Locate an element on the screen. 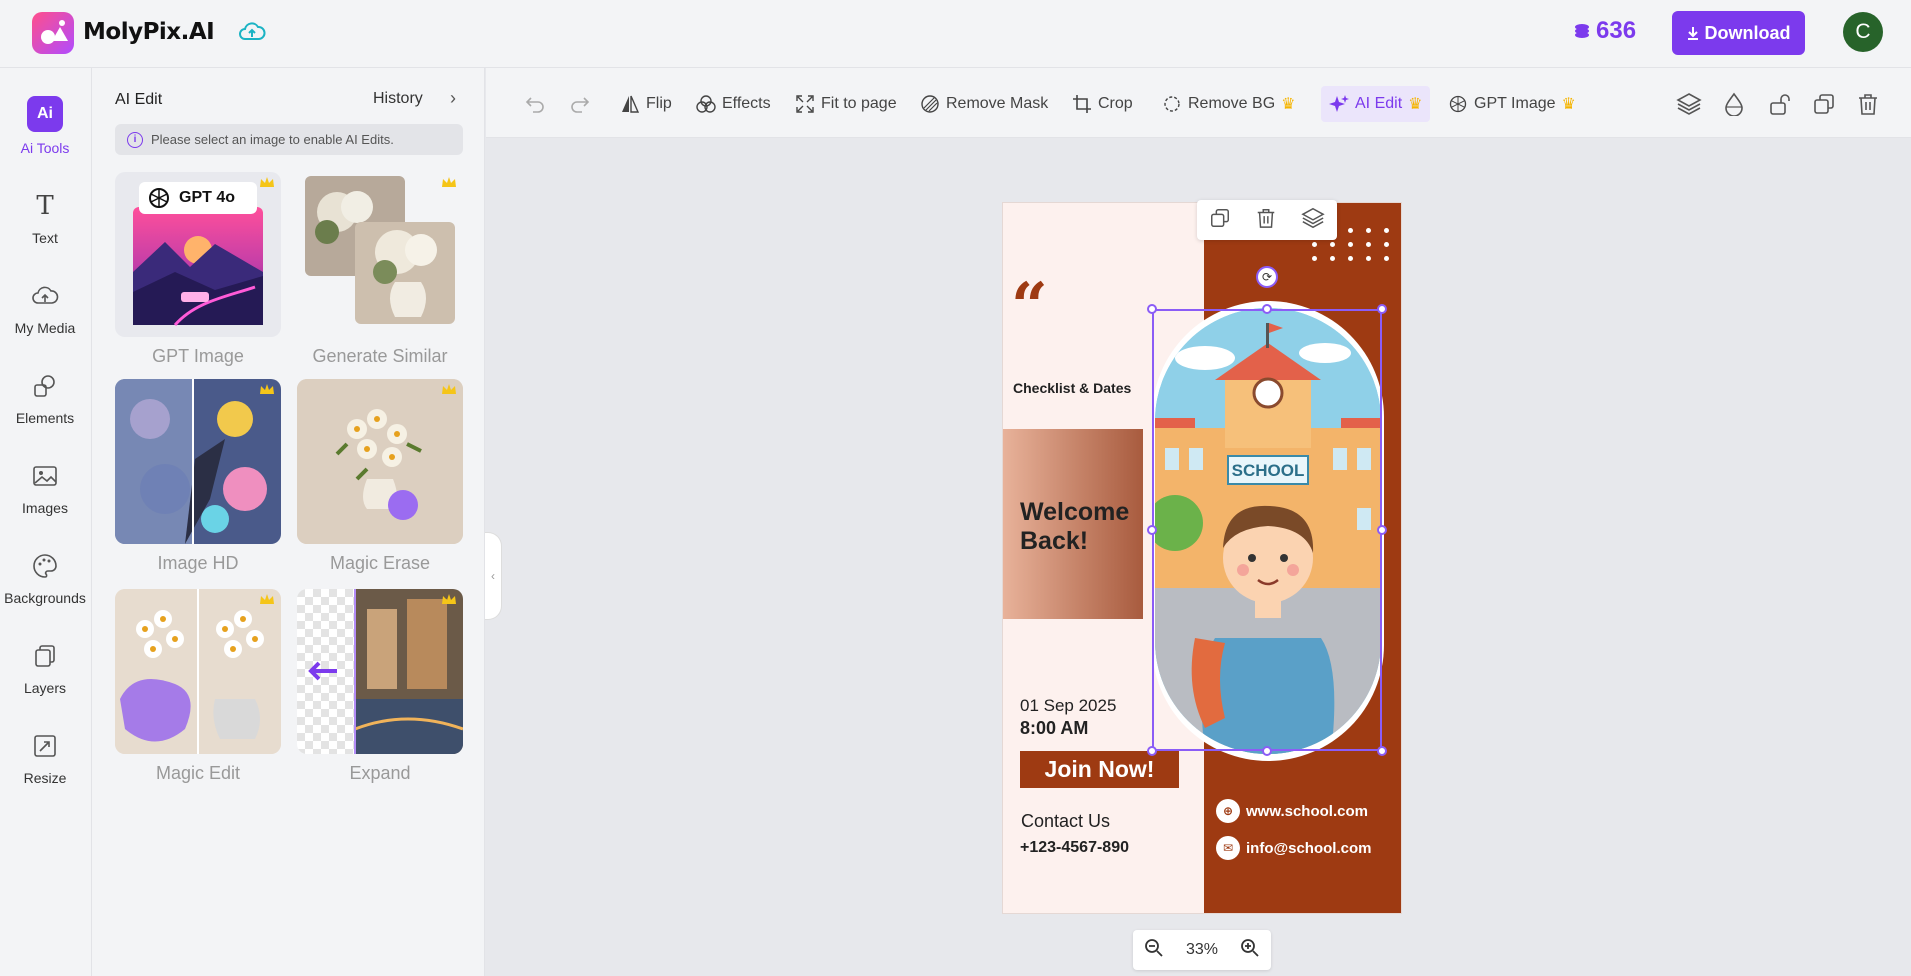 Image resolution: width=1911 pixels, height=976 pixels. gpt-image-button: GPT Image ♛ is located at coordinates (1512, 104).